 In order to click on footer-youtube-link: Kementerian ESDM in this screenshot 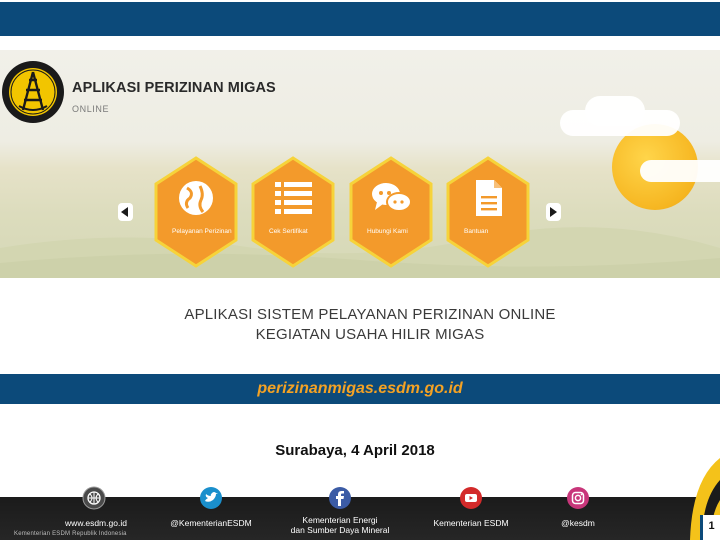, I will do `click(471, 523)`.